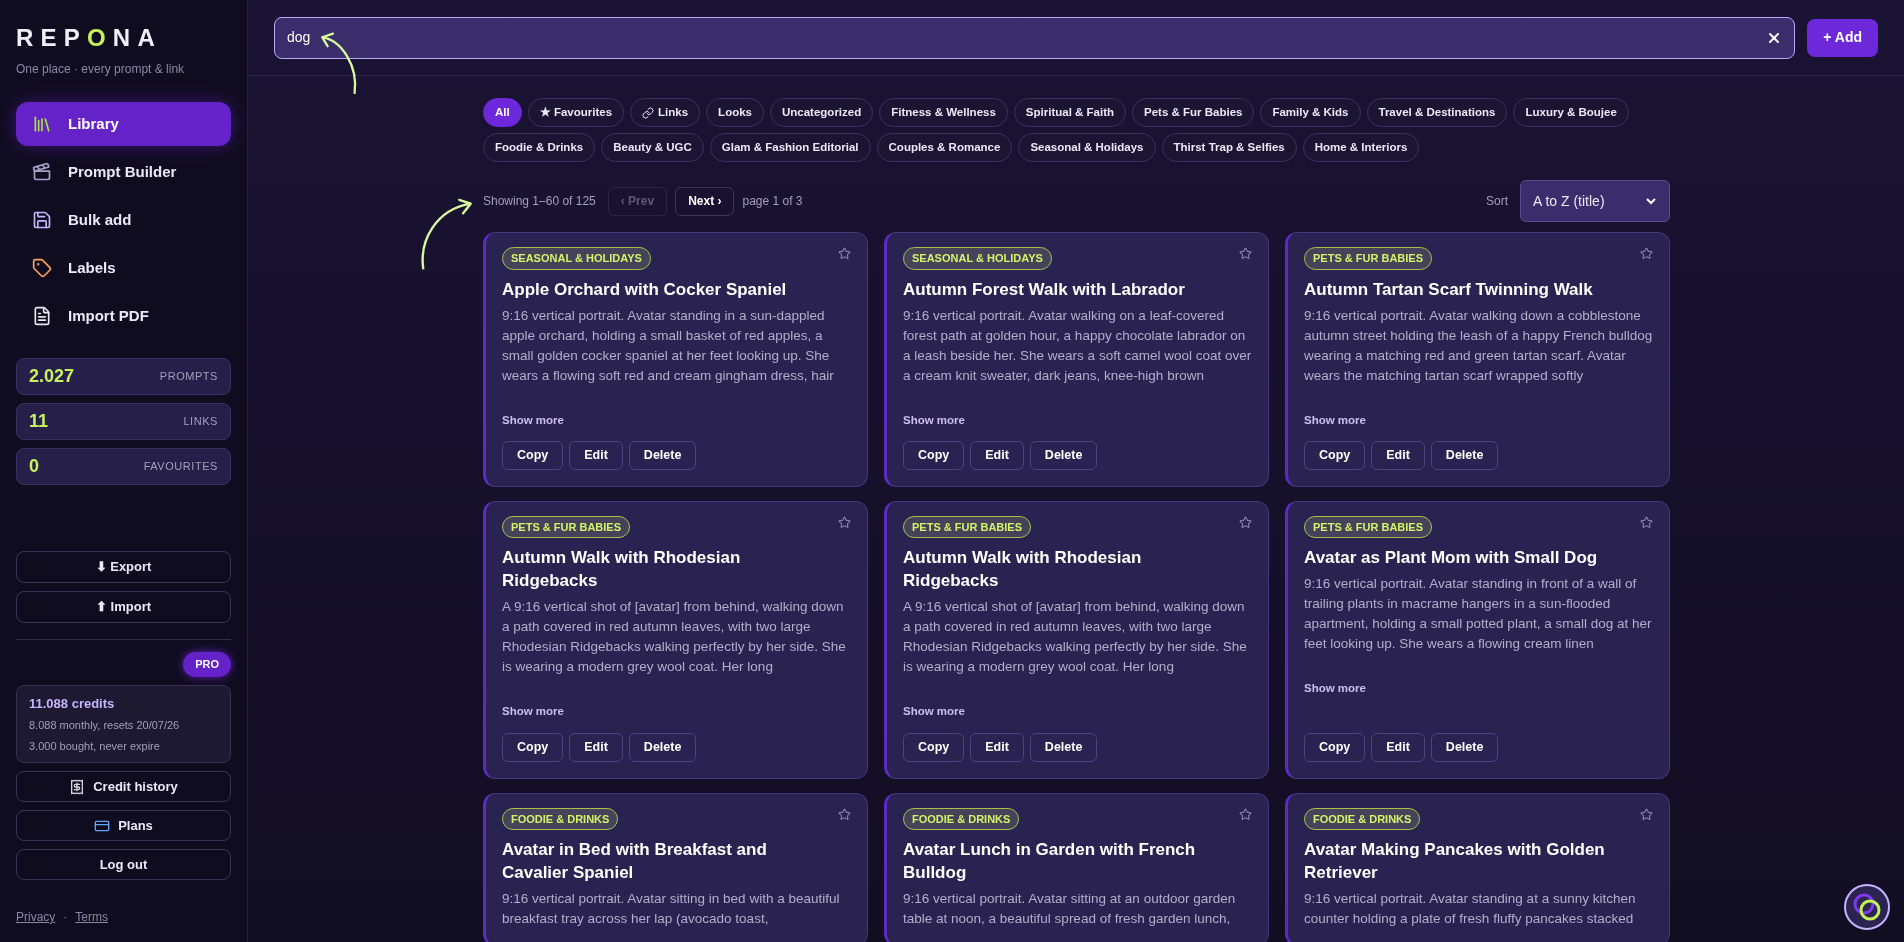  What do you see at coordinates (123, 220) in the screenshot?
I see `nav-item: Bulk add` at bounding box center [123, 220].